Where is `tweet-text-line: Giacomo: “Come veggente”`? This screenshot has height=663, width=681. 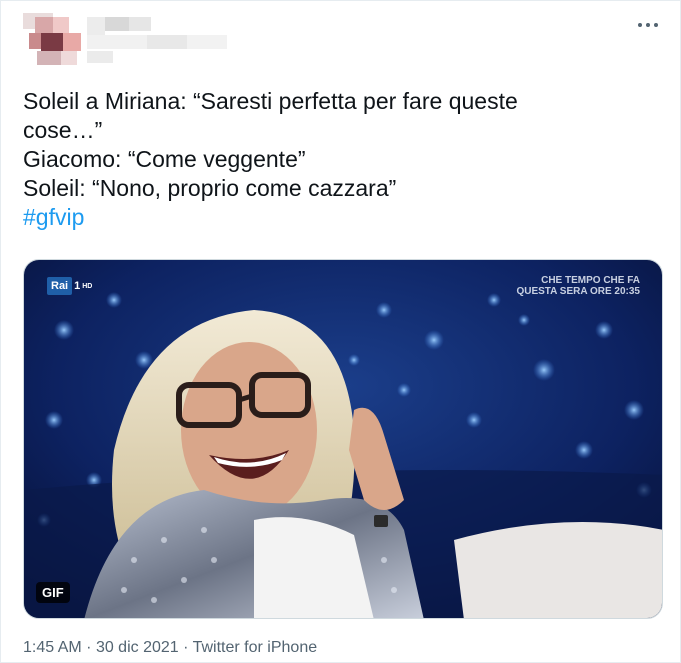
tweet-text-line: Giacomo: “Come veggente” is located at coordinates (164, 159).